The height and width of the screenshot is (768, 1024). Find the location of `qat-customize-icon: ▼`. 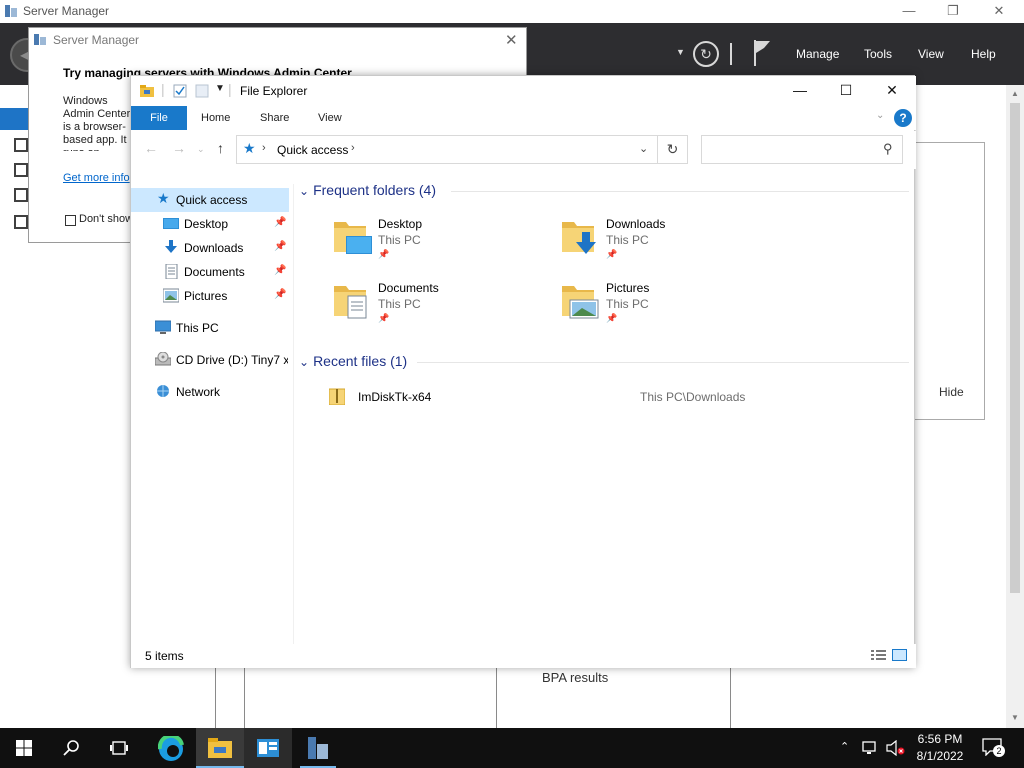

qat-customize-icon: ▼ is located at coordinates (220, 88).